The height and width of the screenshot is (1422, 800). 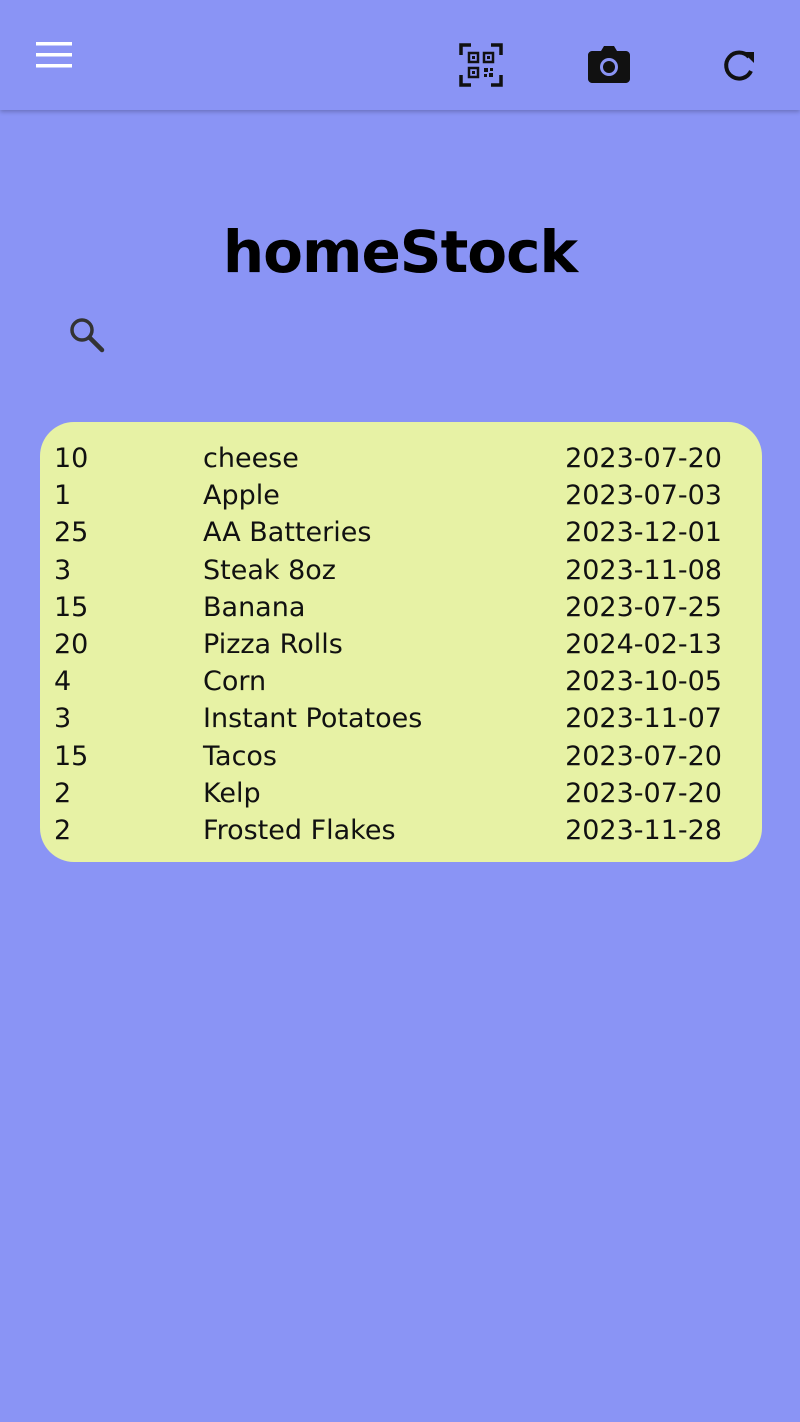 I want to click on refresh-button, so click(x=738, y=67).